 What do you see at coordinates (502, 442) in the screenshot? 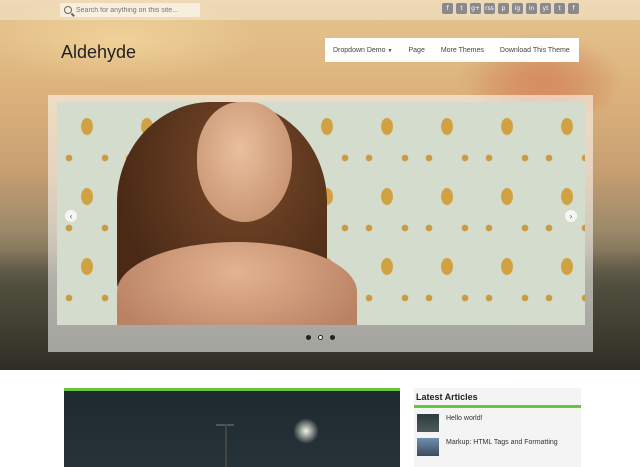
I see `article-link: Markup: HTML Tags and Formatting` at bounding box center [502, 442].